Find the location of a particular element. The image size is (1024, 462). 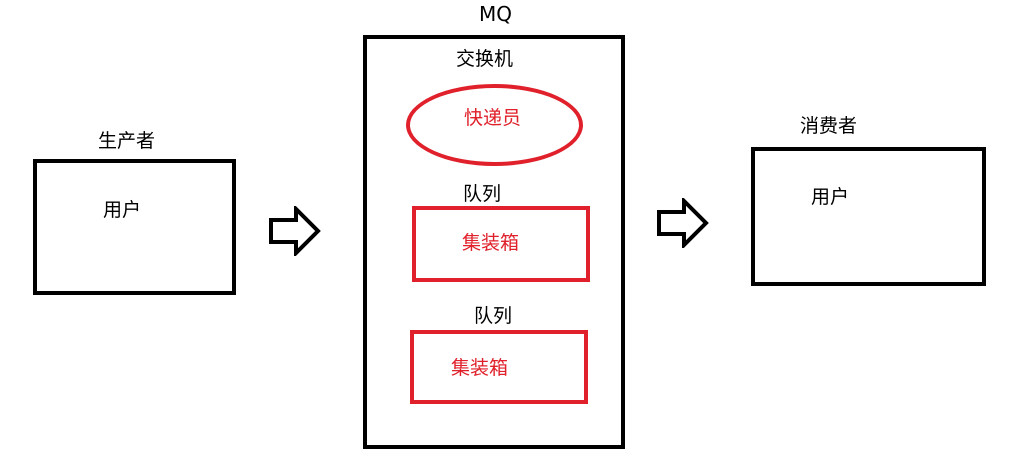

exchange-label: 快递员 is located at coordinates (493, 118).